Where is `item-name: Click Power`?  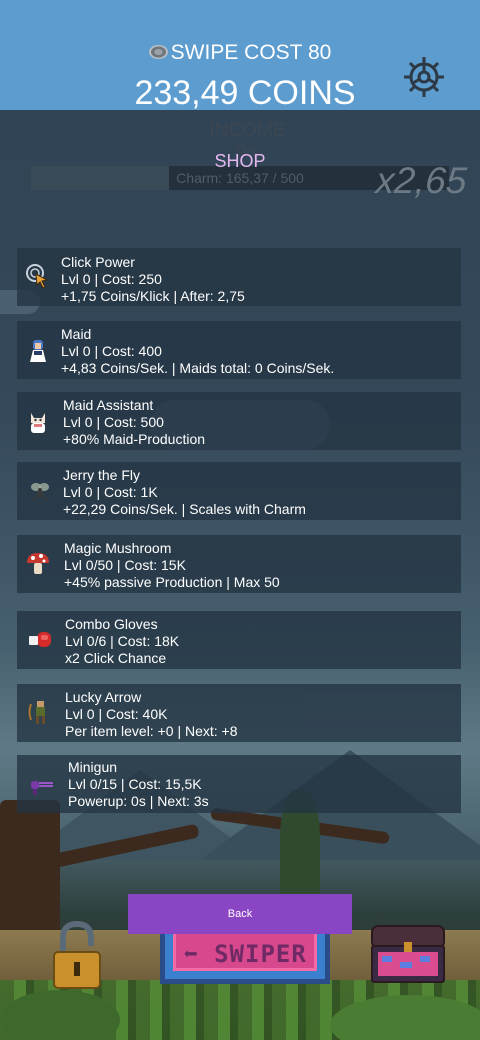
item-name: Click Power is located at coordinates (98, 262).